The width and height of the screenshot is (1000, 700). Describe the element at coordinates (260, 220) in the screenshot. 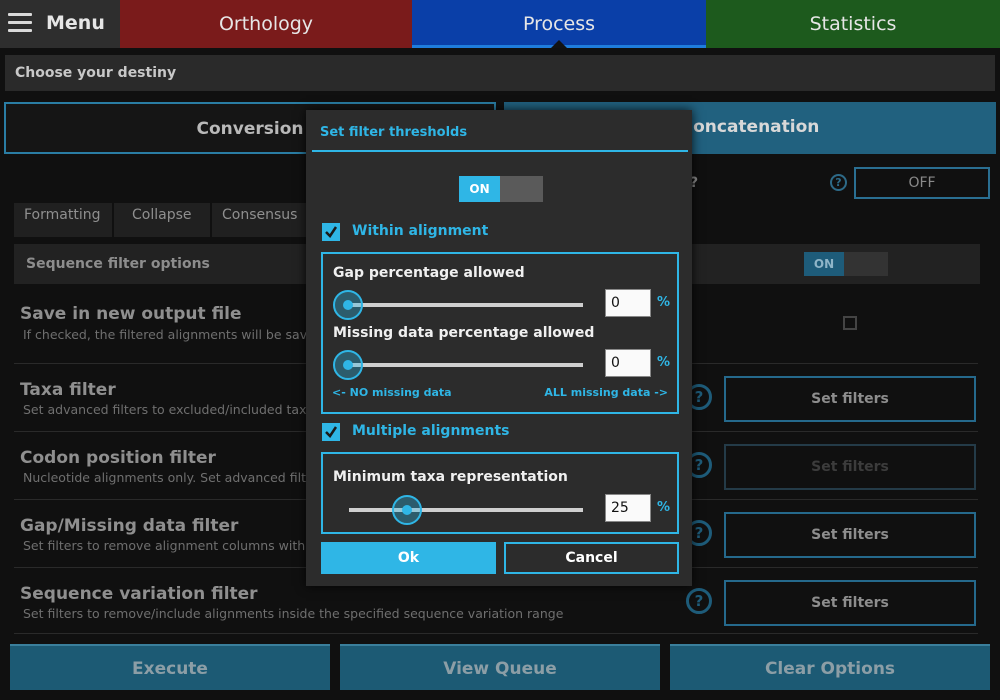

I see `subtab-consensus: Consensus` at that location.